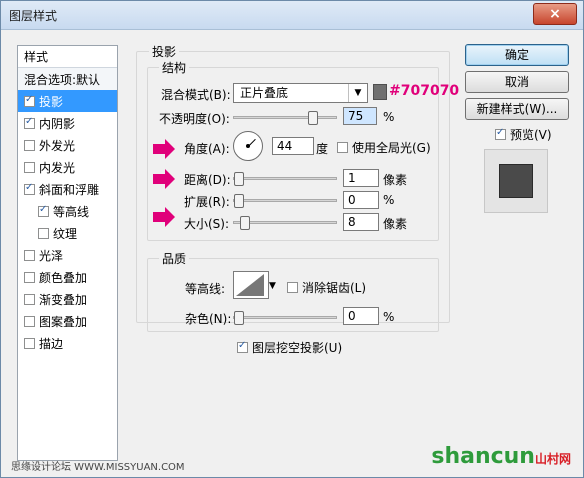 This screenshot has height=478, width=584. I want to click on knockout-toggle: 图层挖空投影(U), so click(289, 347).